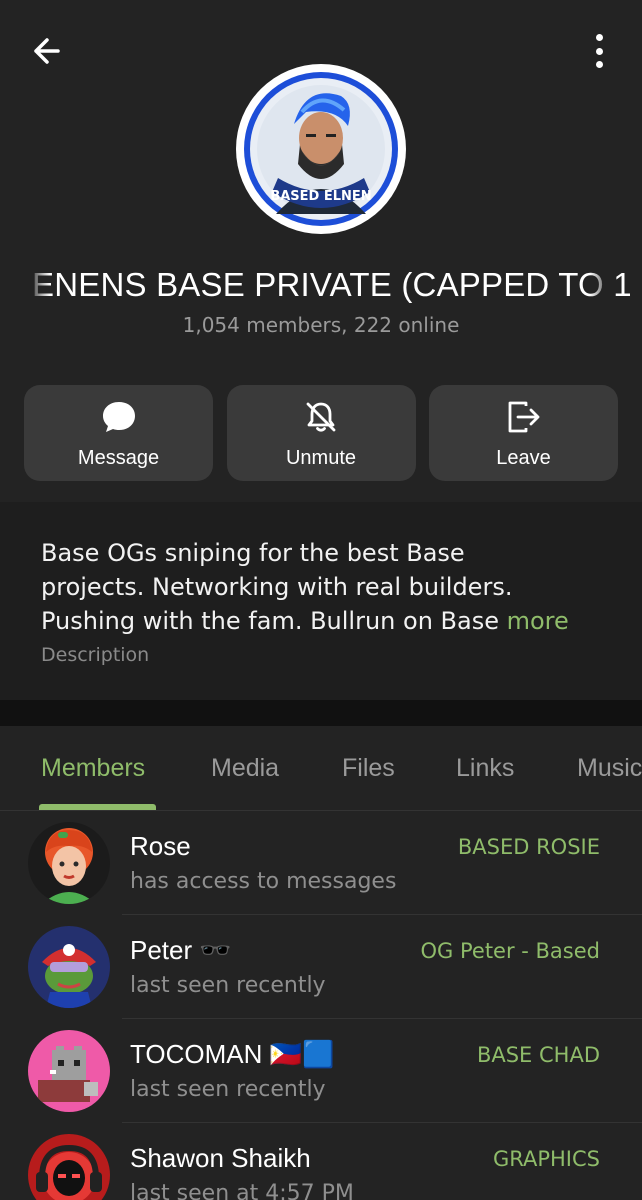 The width and height of the screenshot is (642, 1200). Describe the element at coordinates (538, 621) in the screenshot. I see `more-link: more` at that location.